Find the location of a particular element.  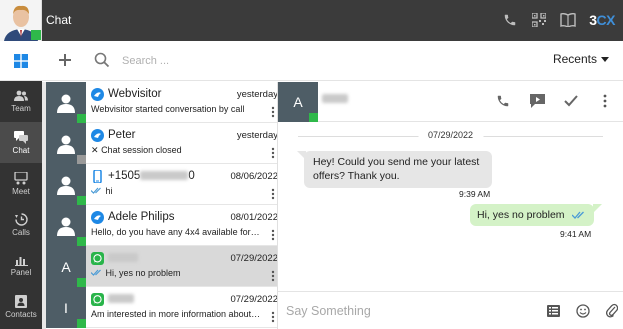

list-scrollbar is located at coordinates (44, 205).